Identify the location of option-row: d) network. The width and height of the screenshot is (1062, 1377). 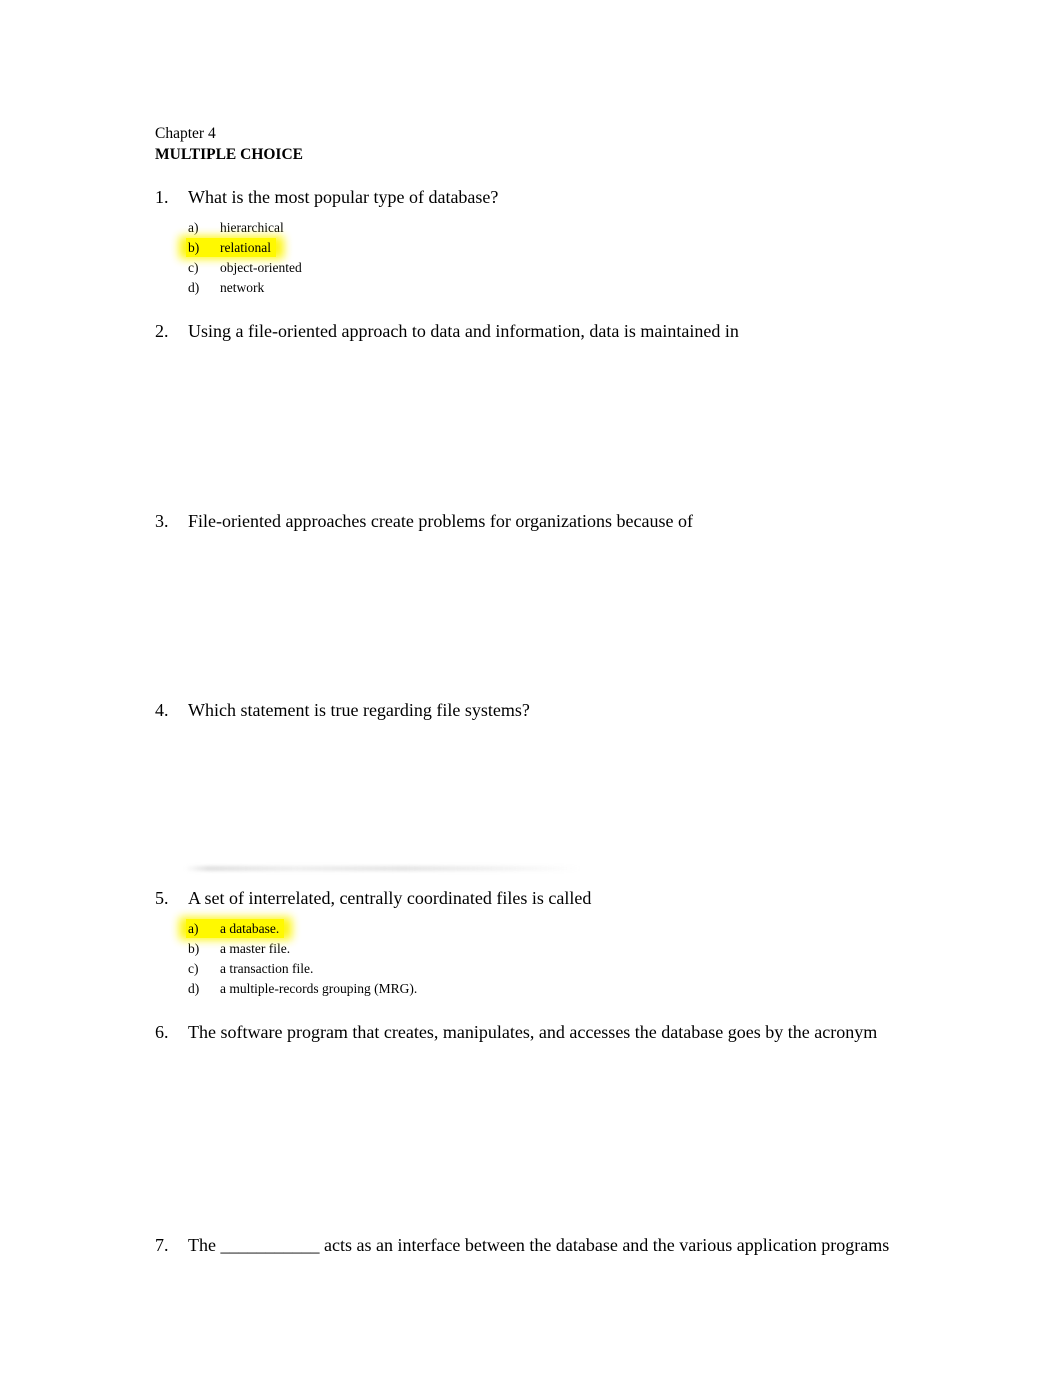
(226, 288).